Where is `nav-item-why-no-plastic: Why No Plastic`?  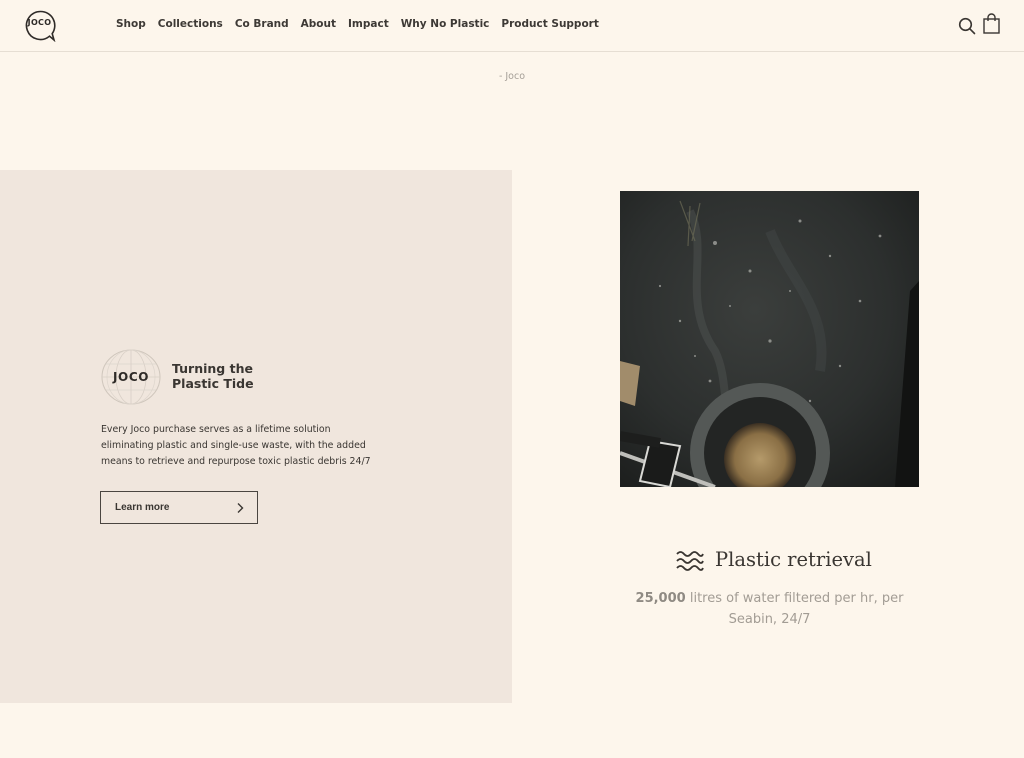 nav-item-why-no-plastic: Why No Plastic is located at coordinates (445, 24).